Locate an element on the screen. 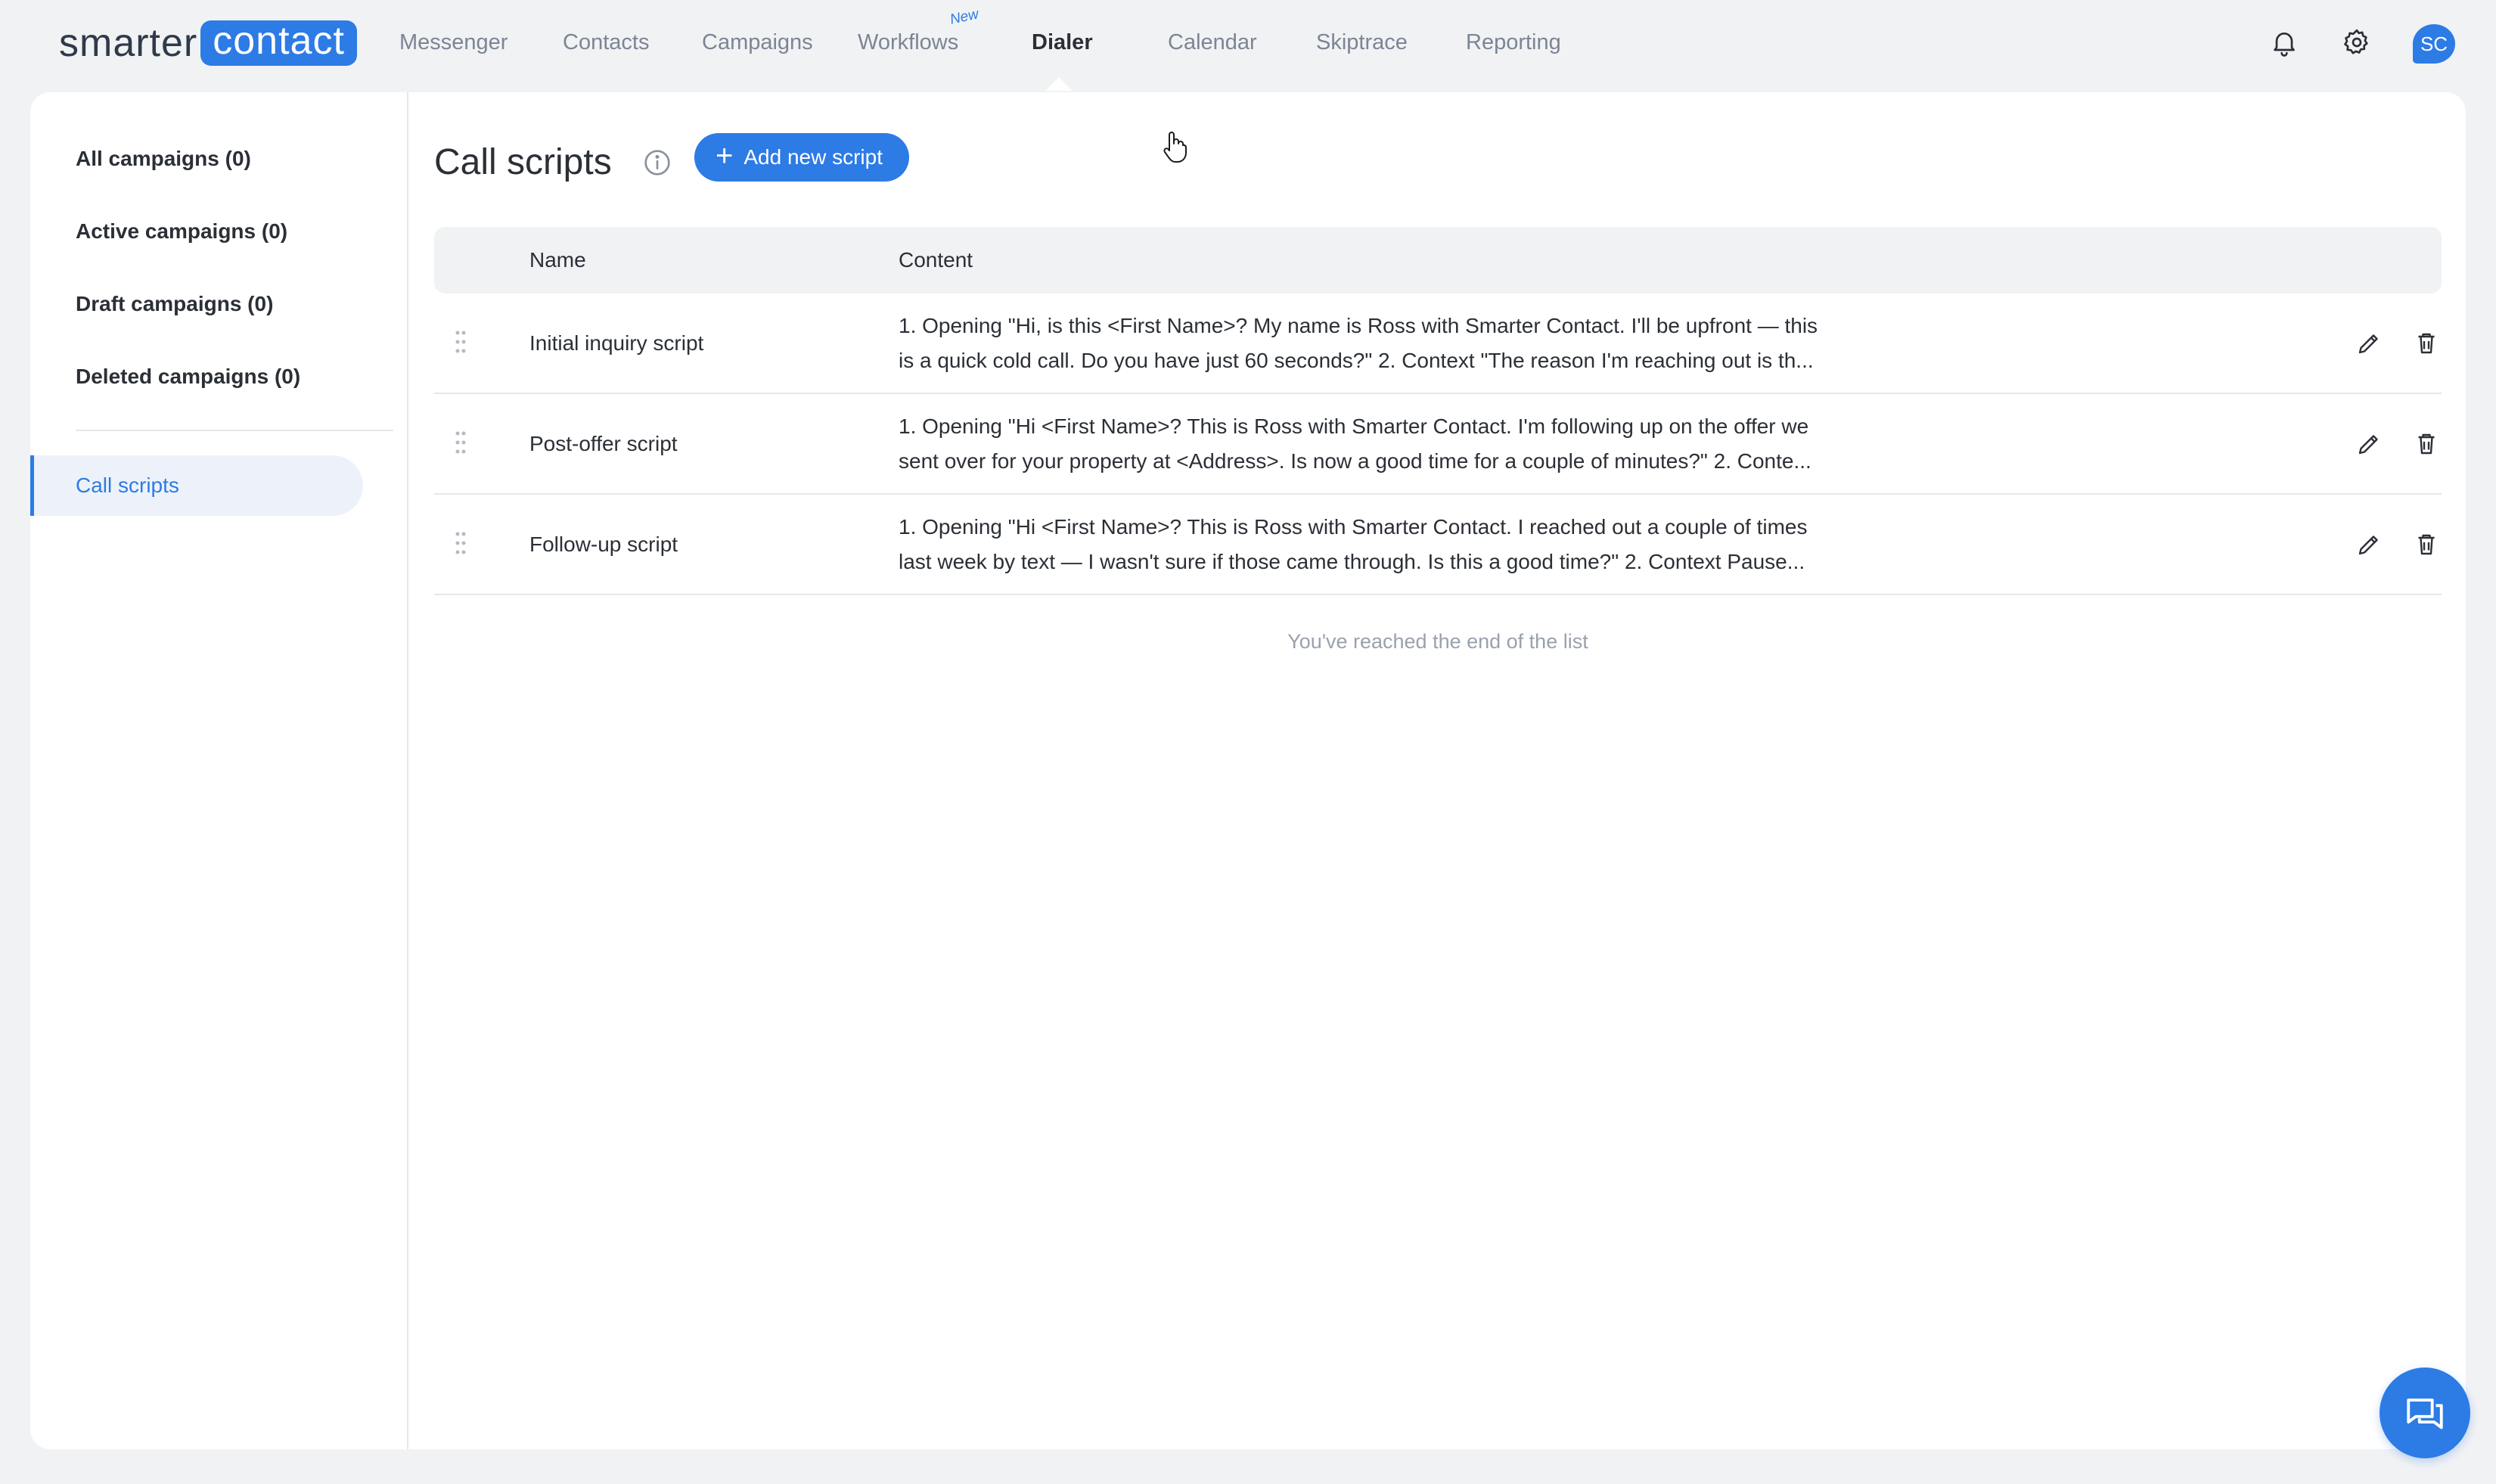 The height and width of the screenshot is (1484, 2496). add-new-script-button: + Add new script is located at coordinates (801, 157).